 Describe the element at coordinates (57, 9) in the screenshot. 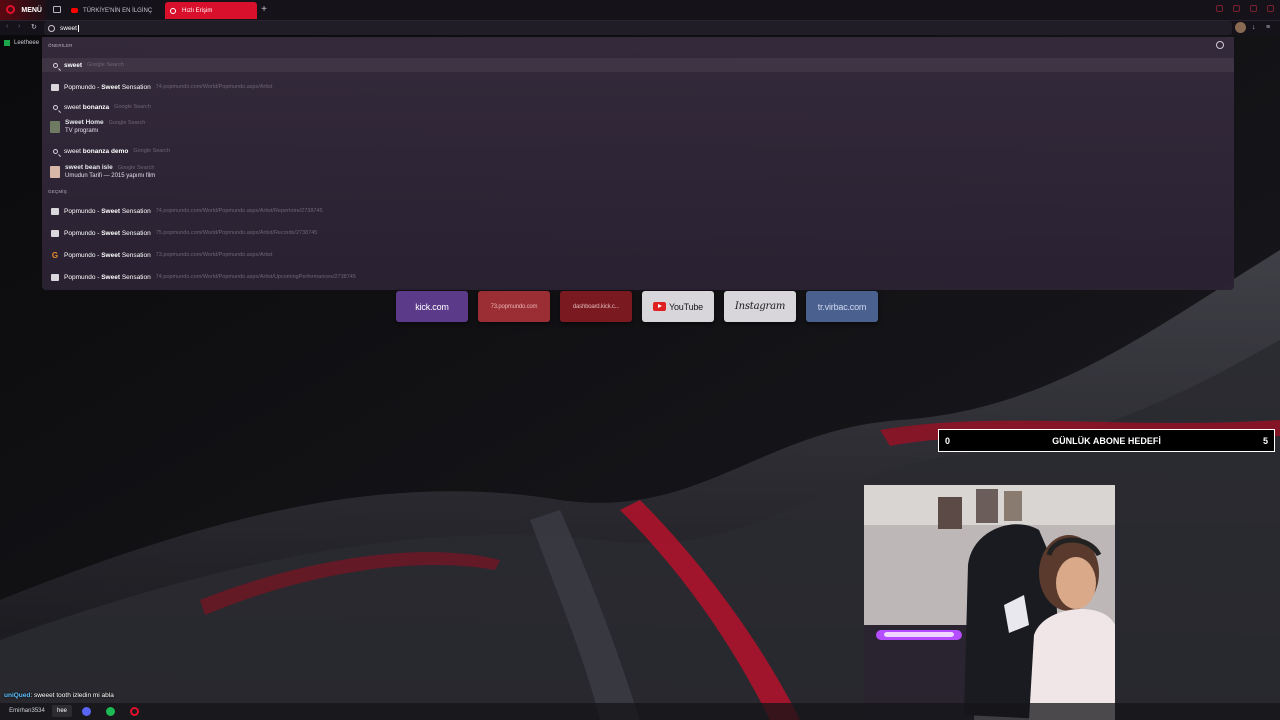

I see `tab-manager-icon` at that location.